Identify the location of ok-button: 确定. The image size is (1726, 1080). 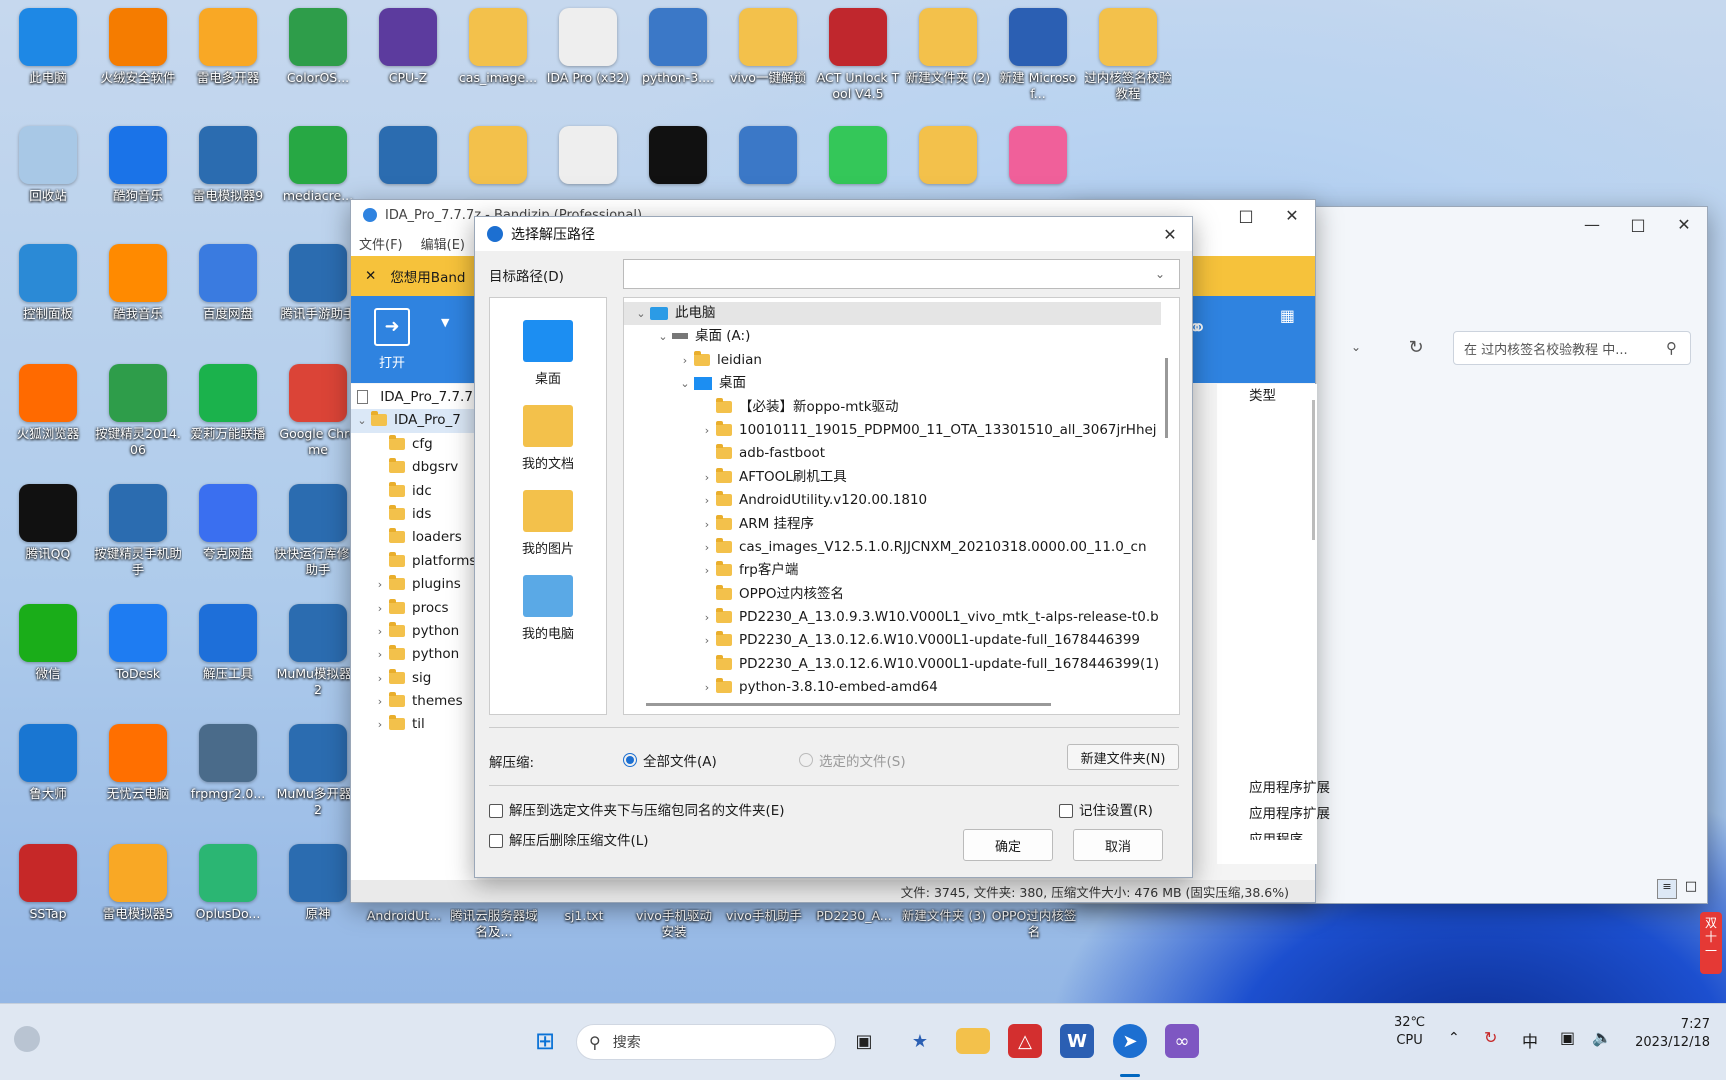
(1008, 845).